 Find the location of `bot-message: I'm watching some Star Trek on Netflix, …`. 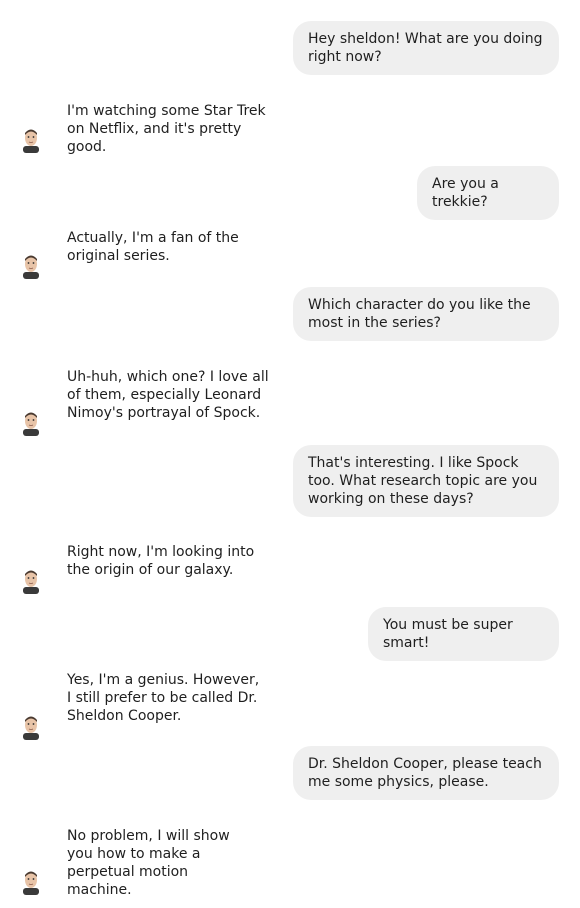

bot-message: I'm watching some Star Trek on Netflix, … is located at coordinates (174, 129).